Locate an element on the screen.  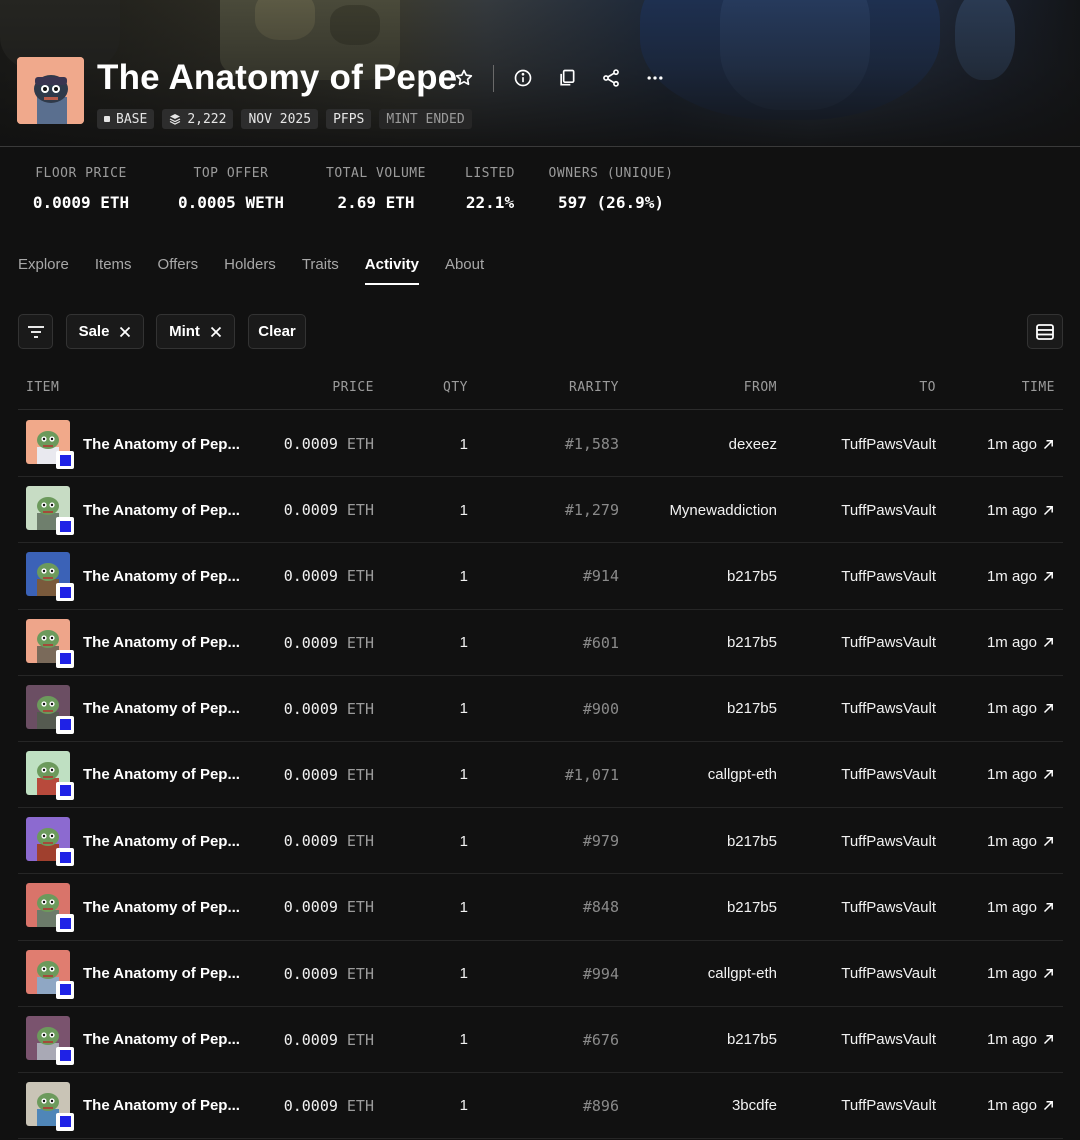
col-price: PRICE is located at coordinates (353, 387).